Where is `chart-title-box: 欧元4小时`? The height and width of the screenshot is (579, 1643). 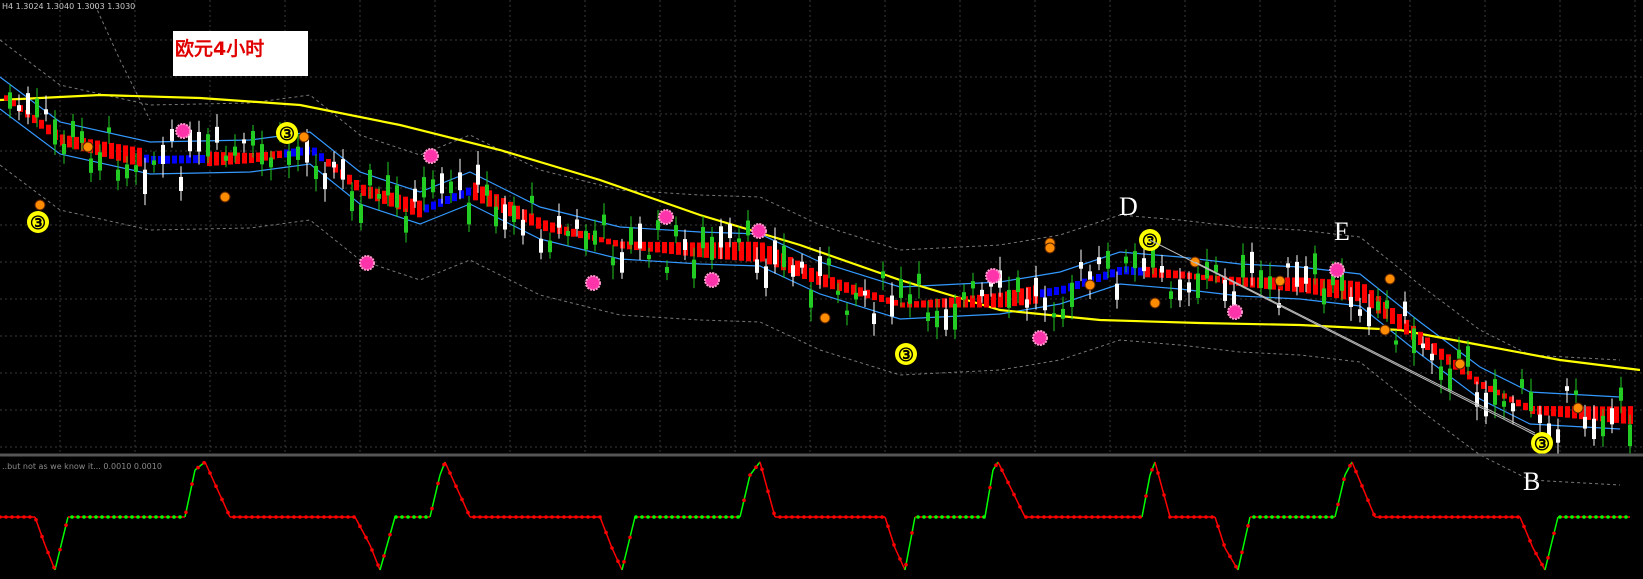
chart-title-box: 欧元4小时 is located at coordinates (240, 53).